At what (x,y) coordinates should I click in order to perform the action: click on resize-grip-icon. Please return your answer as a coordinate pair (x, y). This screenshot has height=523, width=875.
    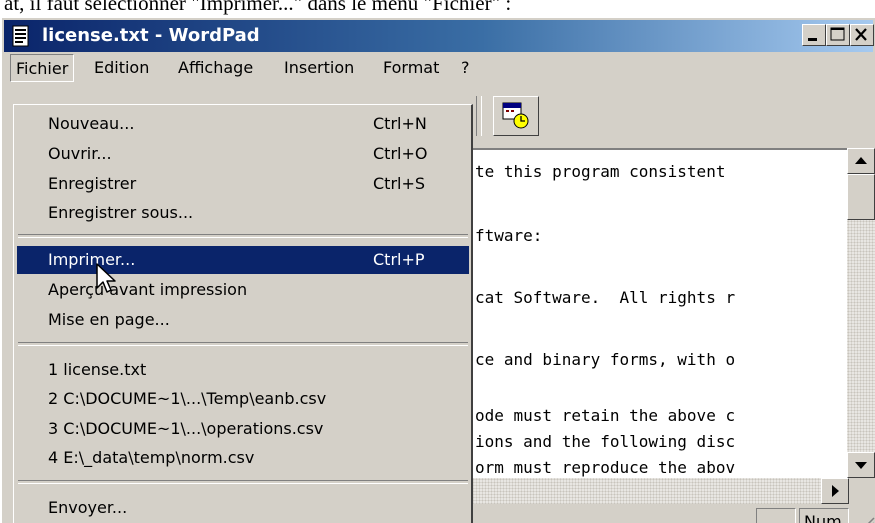
    Looking at the image, I should click on (866, 518).